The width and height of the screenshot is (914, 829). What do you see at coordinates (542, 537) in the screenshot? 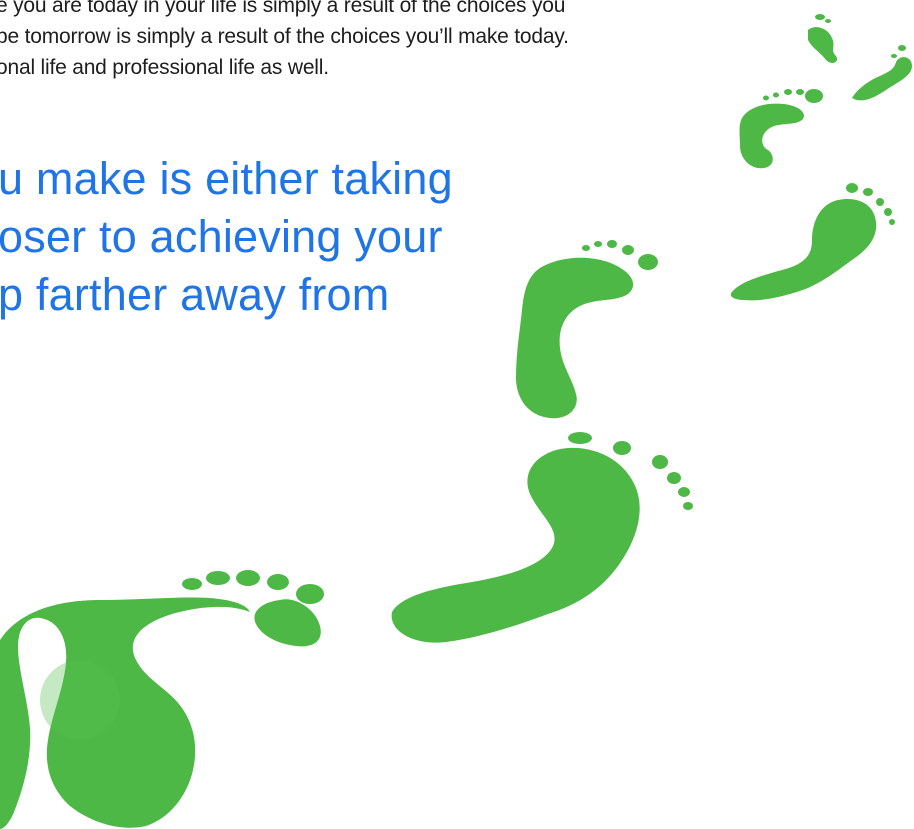
I see `footprint-6-icon` at bounding box center [542, 537].